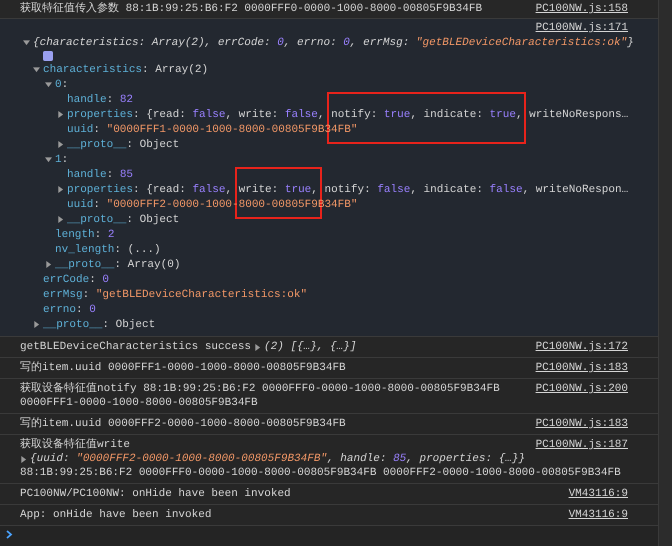 The height and width of the screenshot is (546, 672). I want to click on object-preview: {uuid: "0000FFF2-0000-1000-8000-00805F9B34FB", handle: 85, properties: {…}}, so click(278, 459).